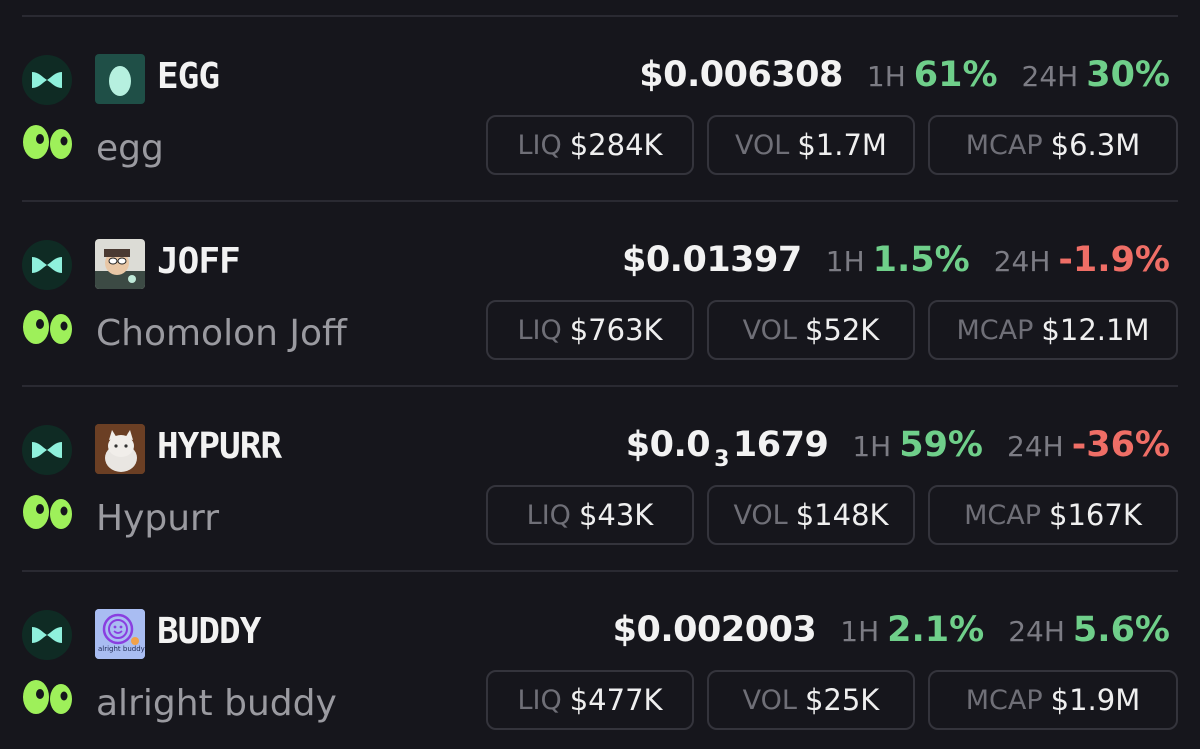 This screenshot has width=1200, height=749. What do you see at coordinates (1095, 515) in the screenshot?
I see `mcap-value: $167K` at bounding box center [1095, 515].